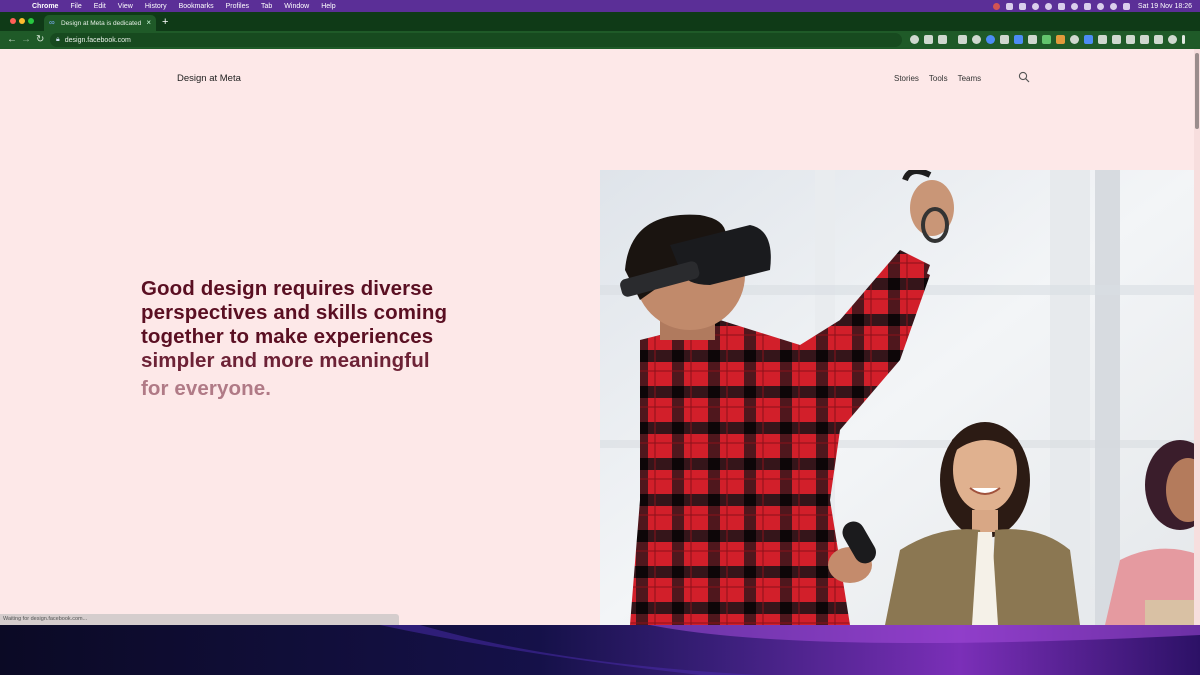 This screenshot has width=1200, height=675. Describe the element at coordinates (196, 6) in the screenshot. I see `menu-bookmarks: Bookmarks` at that location.